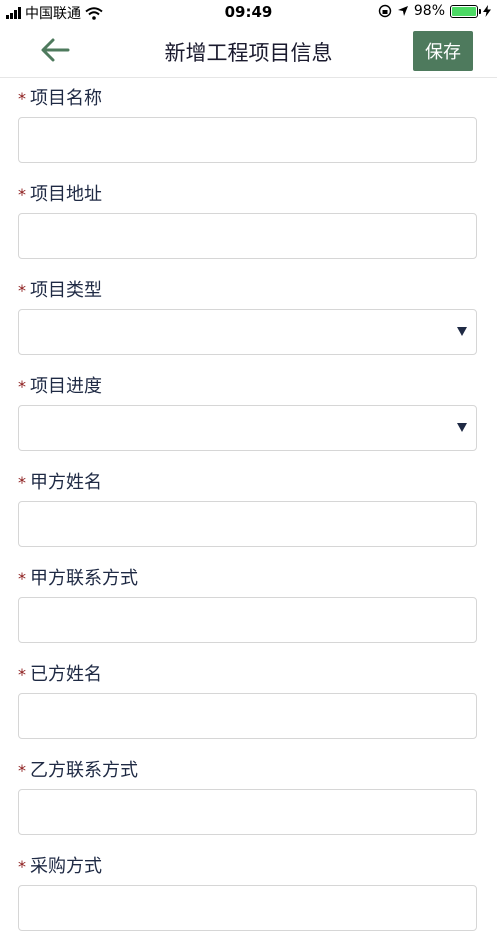 This screenshot has height=942, width=497. I want to click on location-icon, so click(402, 11).